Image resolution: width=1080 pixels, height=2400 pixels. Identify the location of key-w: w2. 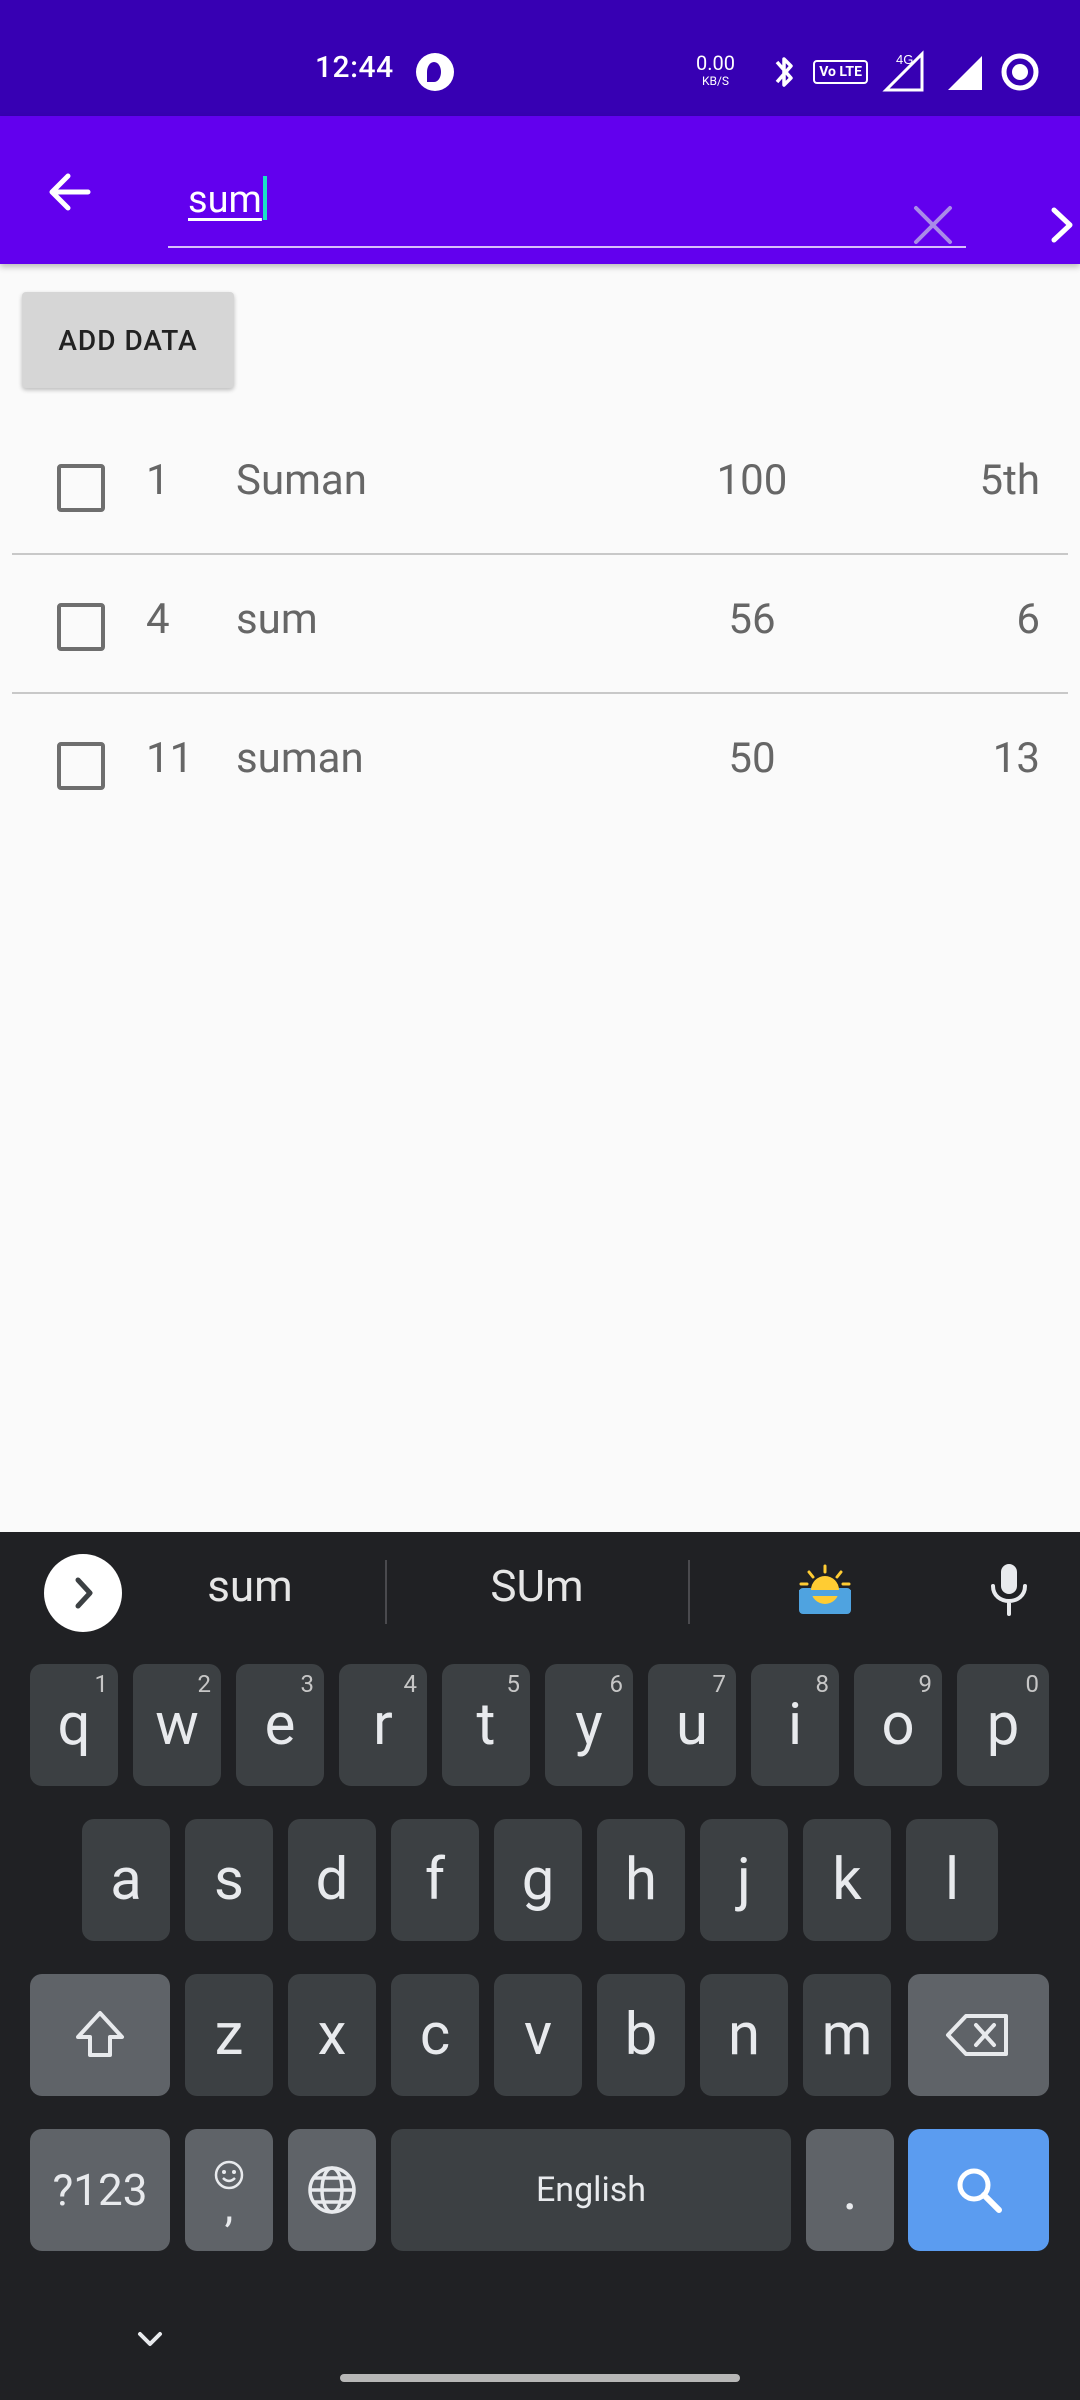
(177, 1725).